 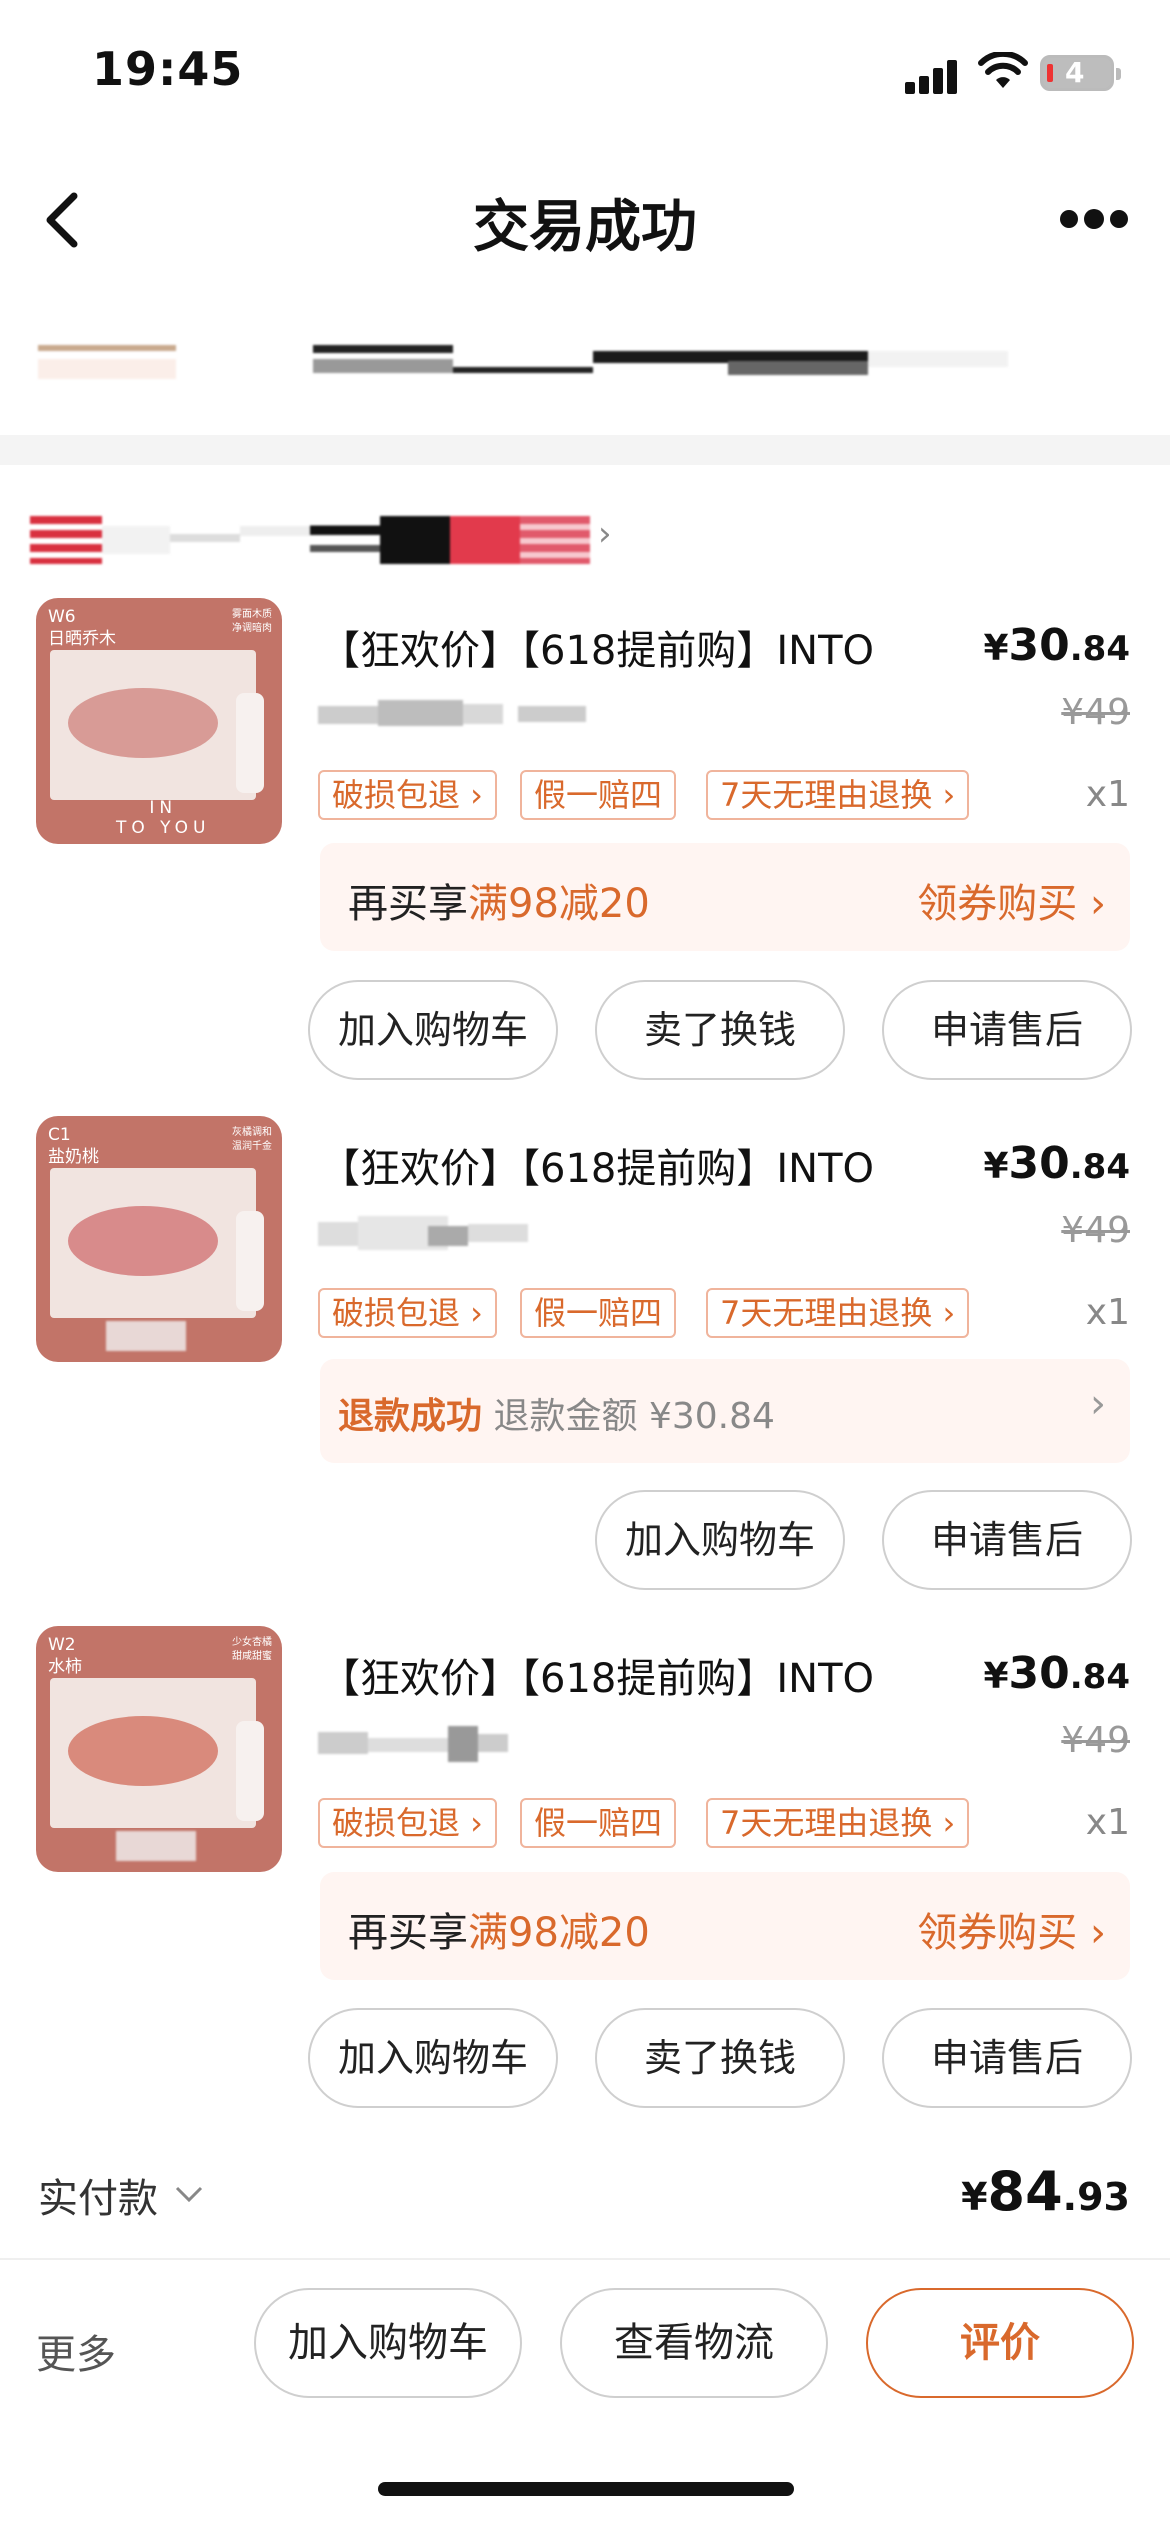 I want to click on wifi-icon, so click(x=1003, y=70).